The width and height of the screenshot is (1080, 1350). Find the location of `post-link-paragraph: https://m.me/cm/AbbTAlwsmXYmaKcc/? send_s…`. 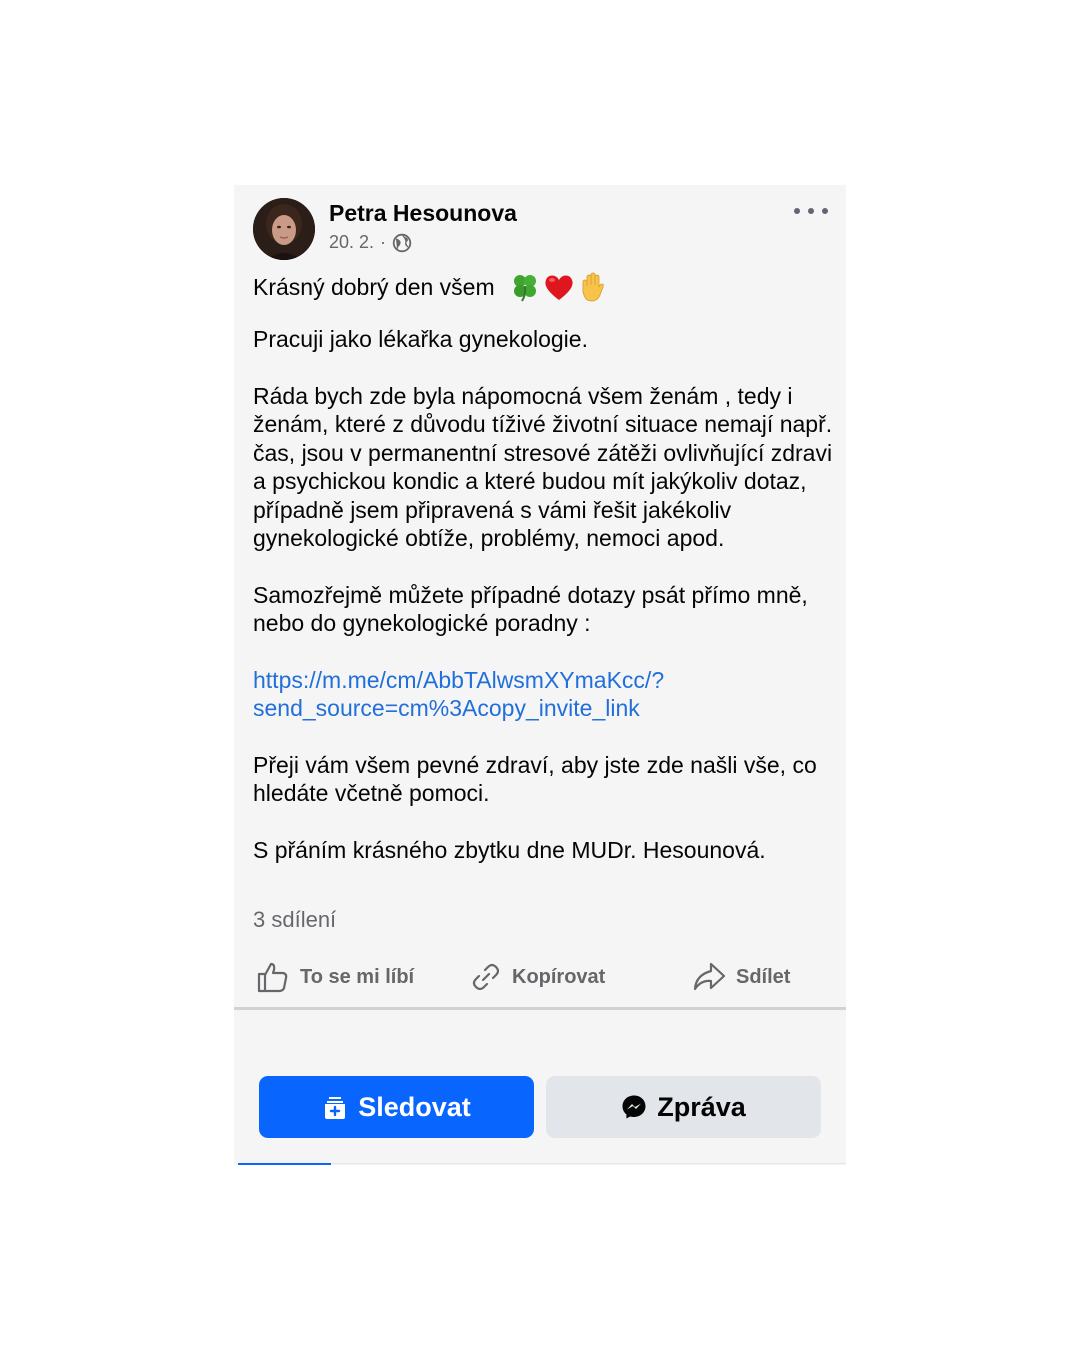

post-link-paragraph: https://m.me/cm/AbbTAlwsmXYmaKcc/? send_s… is located at coordinates (545, 694).